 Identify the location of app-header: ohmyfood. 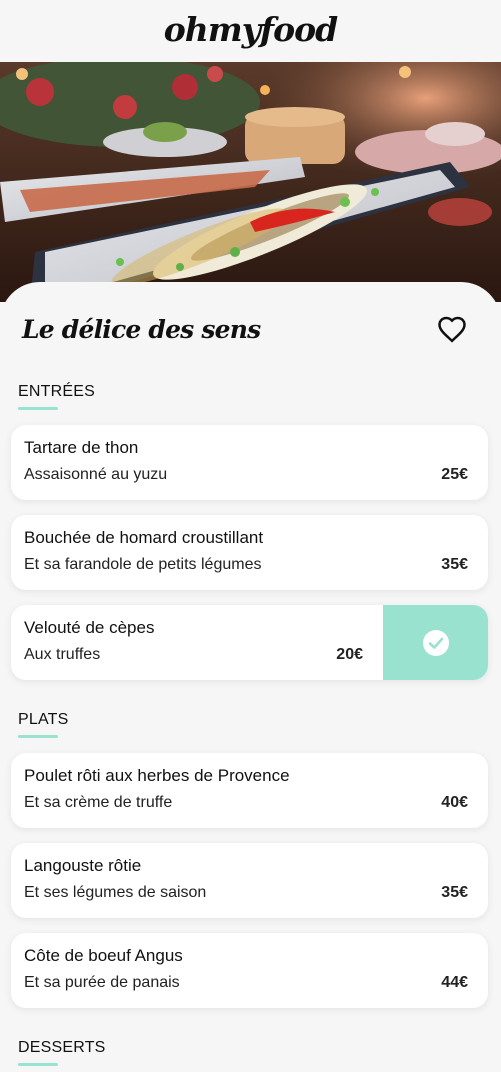
(250, 31).